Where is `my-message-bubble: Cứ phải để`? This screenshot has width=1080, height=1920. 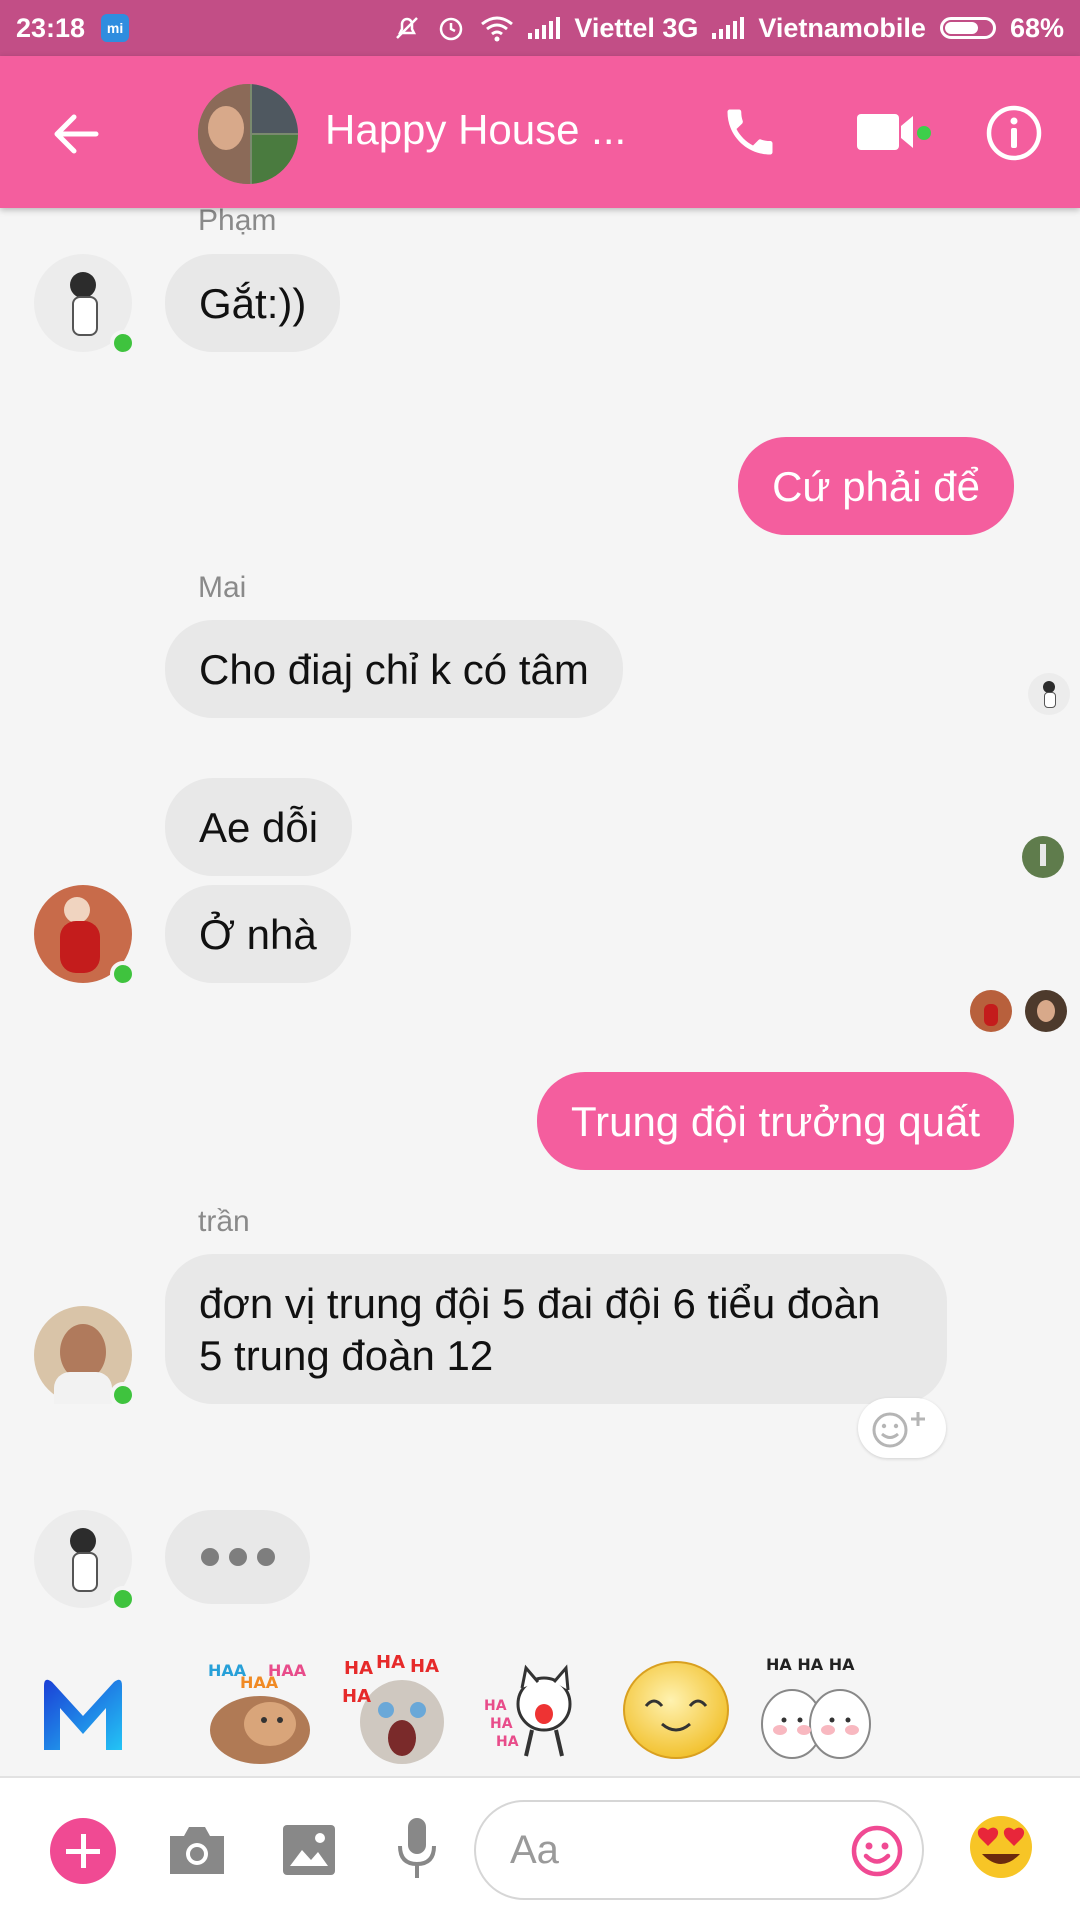
my-message-bubble: Cứ phải để is located at coordinates (876, 486).